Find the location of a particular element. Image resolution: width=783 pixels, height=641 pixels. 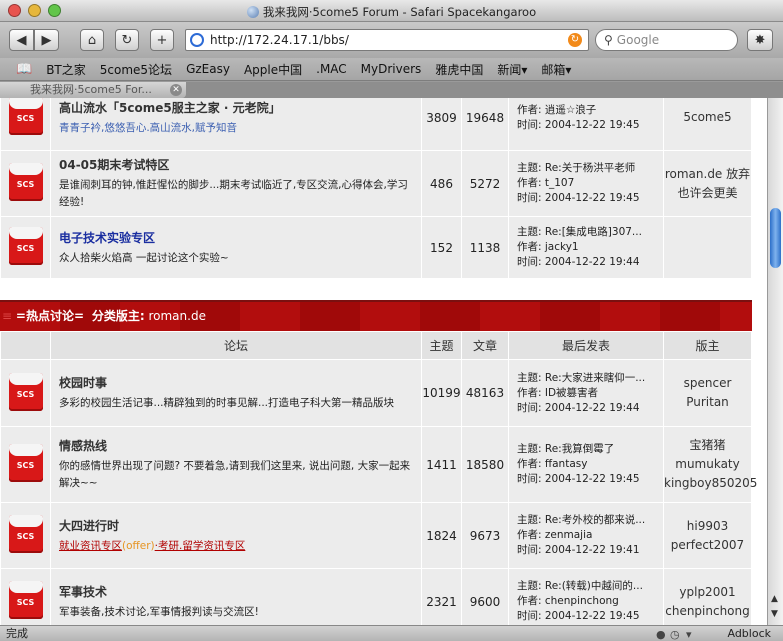

last-post-author: 作者: zenmajia is located at coordinates (590, 535).